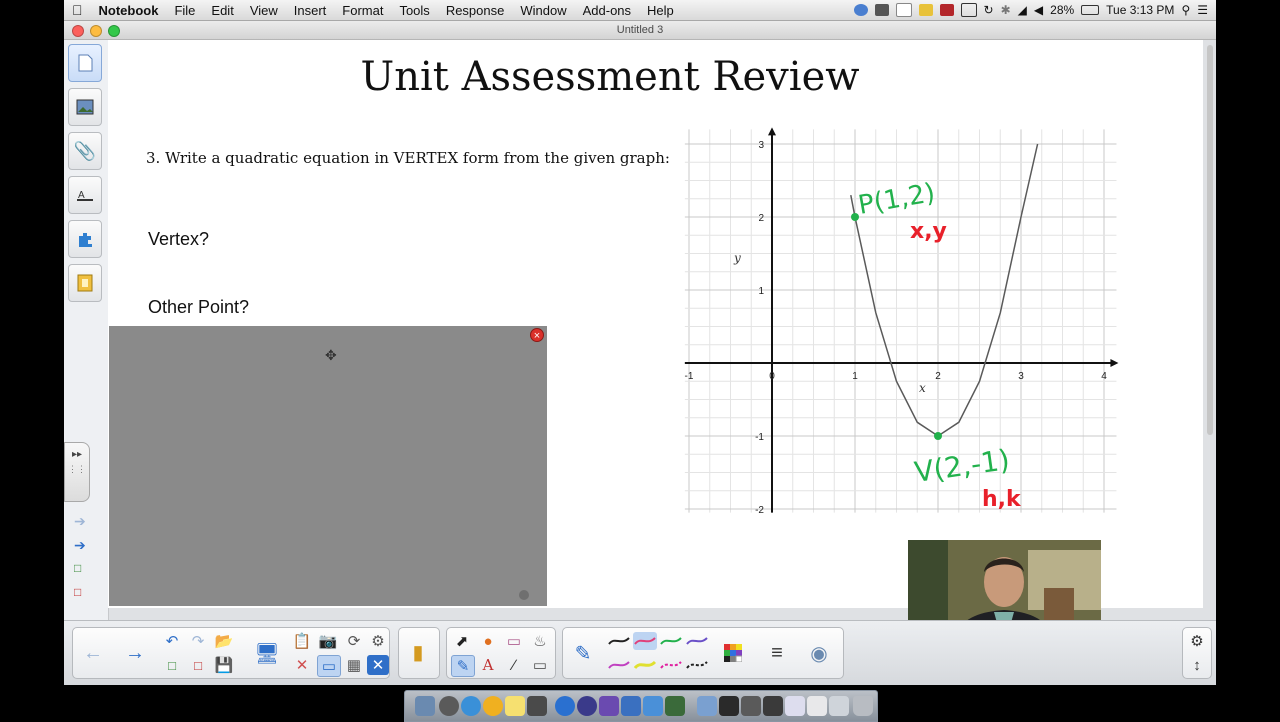 The width and height of the screenshot is (1280, 722). What do you see at coordinates (85, 151) in the screenshot?
I see `attachments-tab: 📎` at bounding box center [85, 151].